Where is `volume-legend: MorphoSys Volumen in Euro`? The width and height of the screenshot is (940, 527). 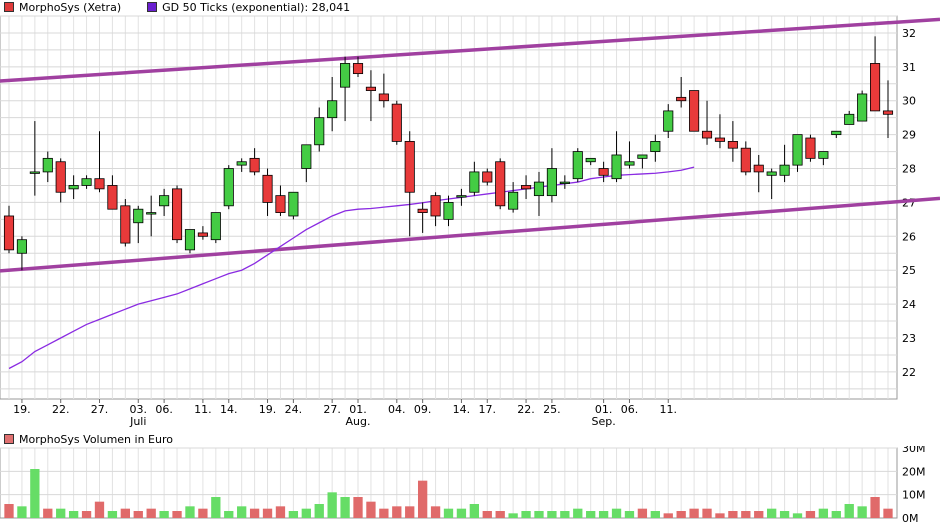
volume-legend: MorphoSys Volumen in Euro is located at coordinates (97, 439).